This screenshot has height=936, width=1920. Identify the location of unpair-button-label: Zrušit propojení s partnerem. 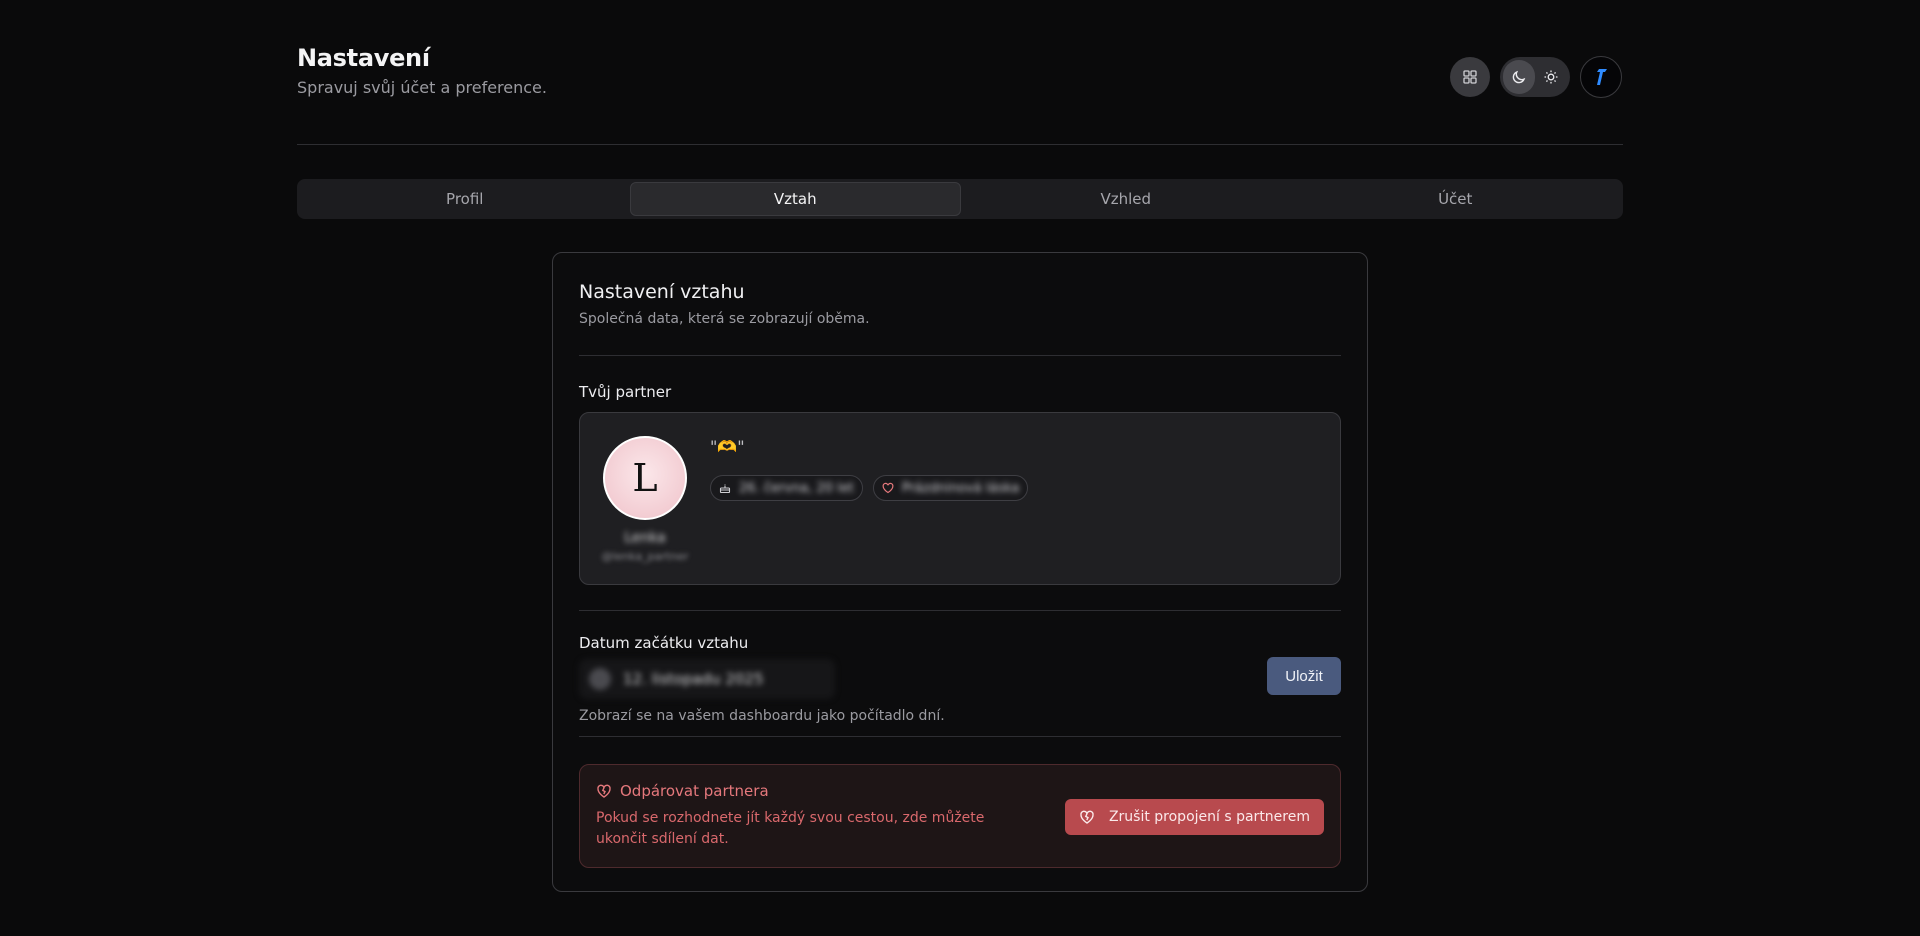
(1209, 817).